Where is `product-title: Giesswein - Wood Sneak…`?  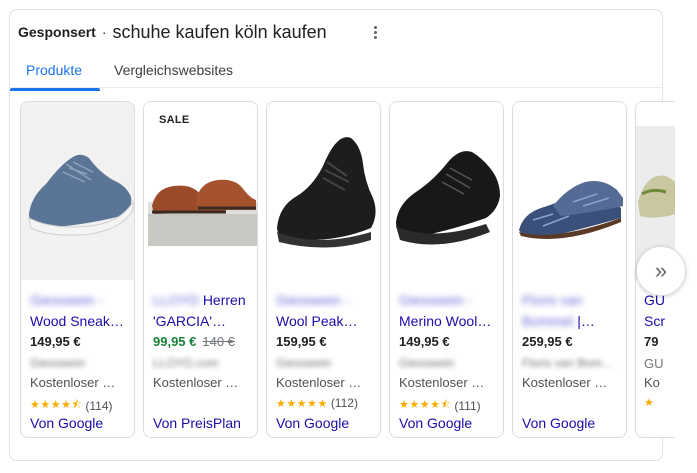 product-title: Giesswein - Wood Sneak… is located at coordinates (80, 311).